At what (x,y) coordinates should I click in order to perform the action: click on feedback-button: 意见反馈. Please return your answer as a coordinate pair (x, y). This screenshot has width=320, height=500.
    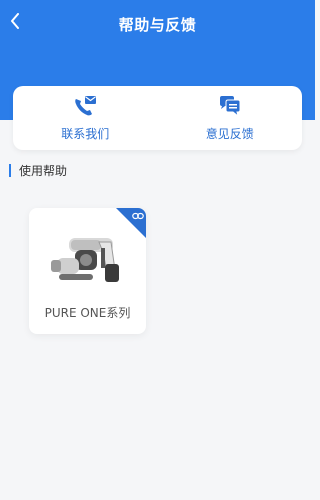
    Looking at the image, I should click on (230, 118).